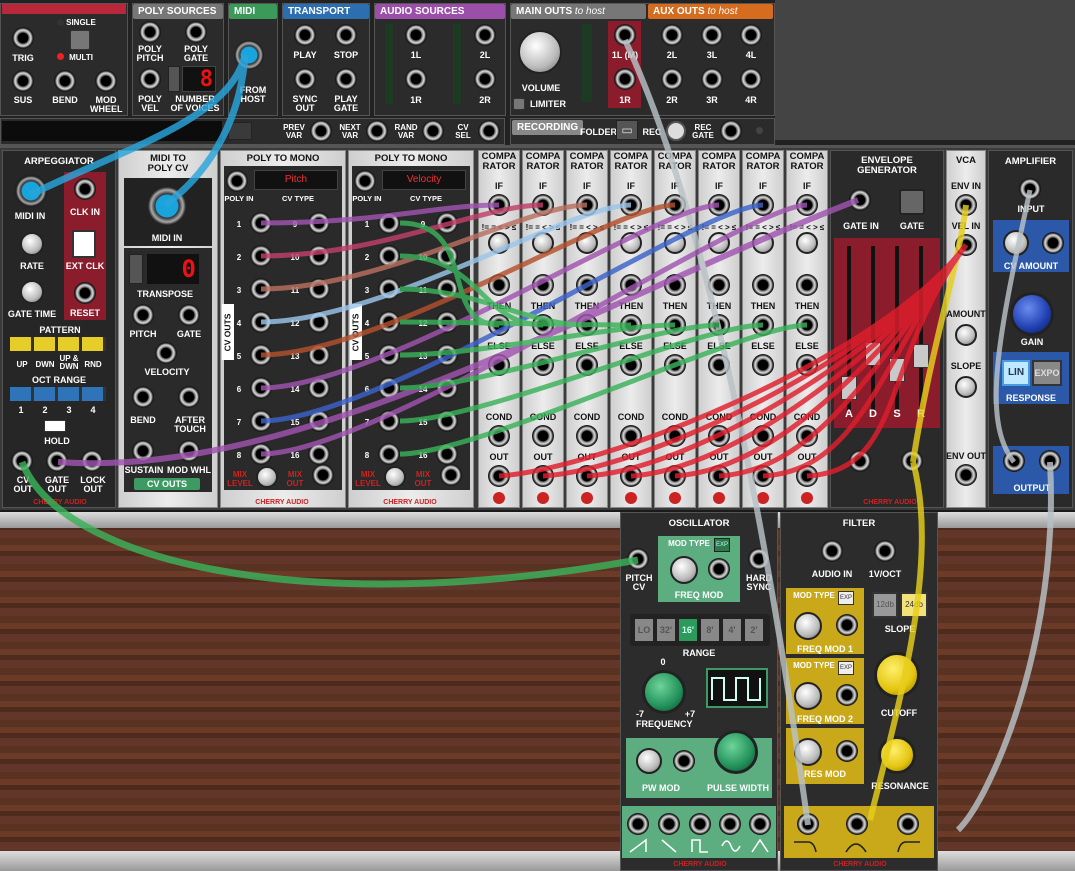  I want to click on next-var-jack, so click(377, 131).